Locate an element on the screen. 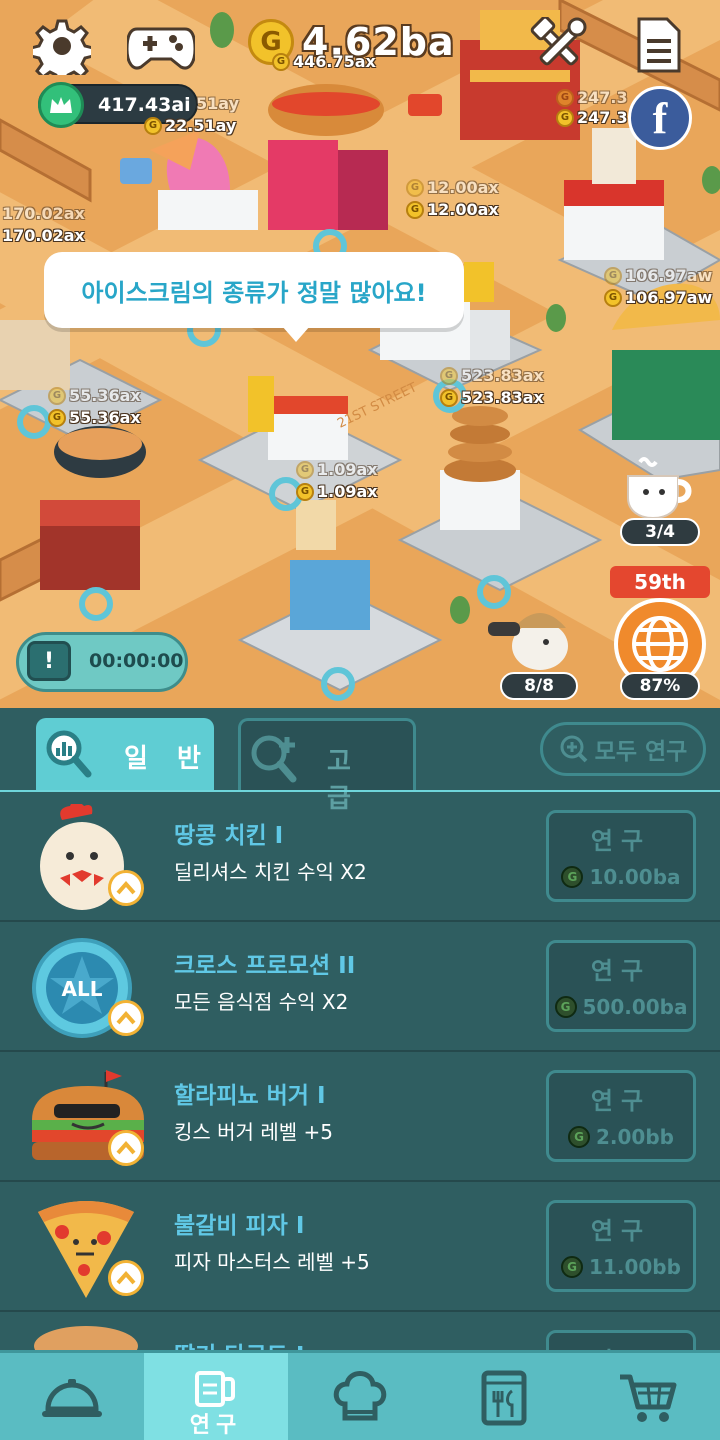 The width and height of the screenshot is (720, 1440). gamepad-icon is located at coordinates (161, 46).